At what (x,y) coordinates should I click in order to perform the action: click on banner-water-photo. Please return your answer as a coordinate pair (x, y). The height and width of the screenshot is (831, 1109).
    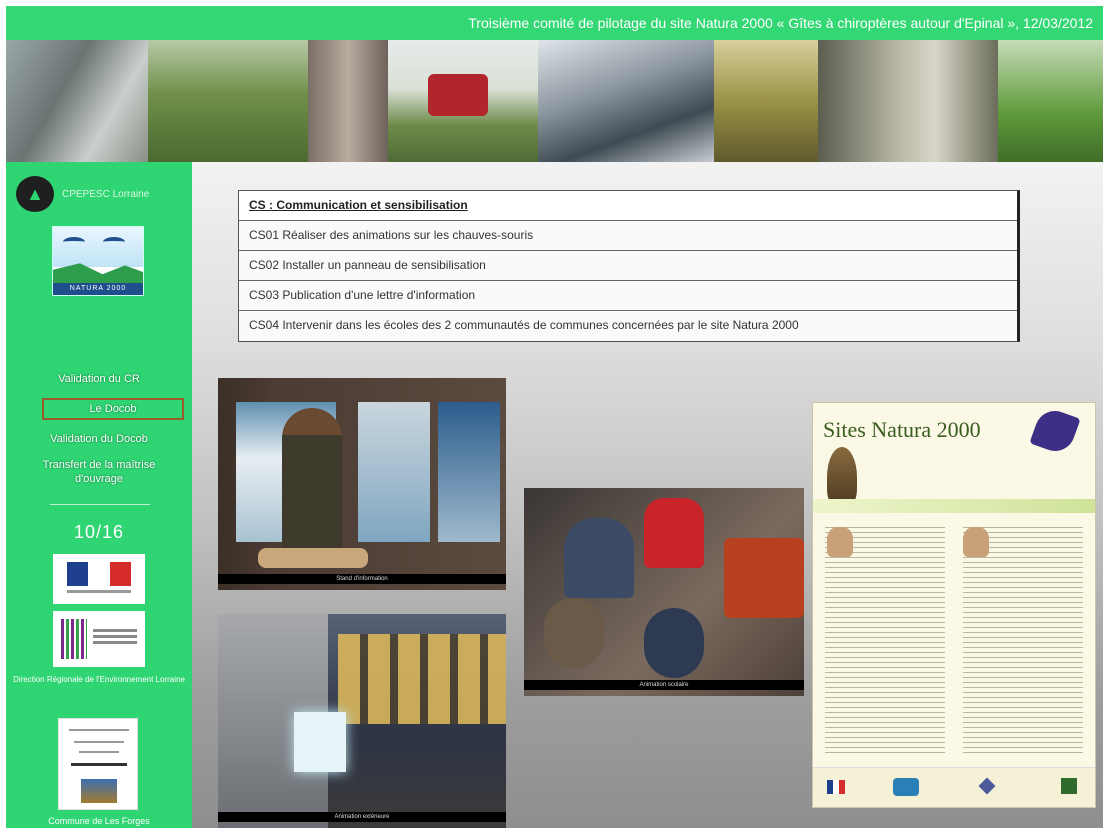
    Looking at the image, I should click on (626, 101).